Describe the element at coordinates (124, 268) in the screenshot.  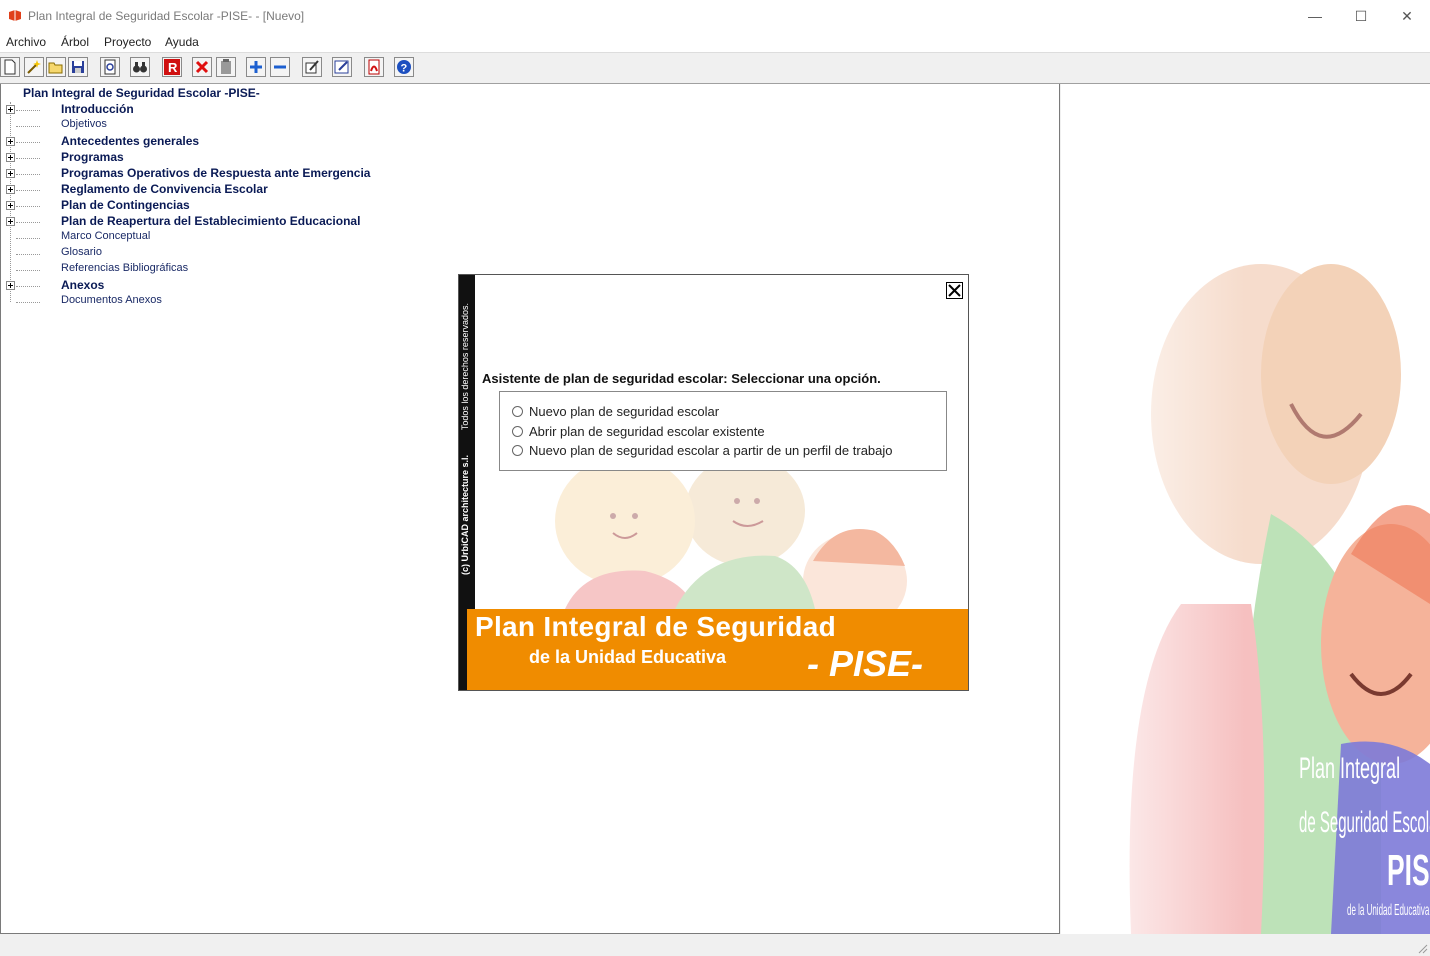
I see `tree-item-label: Referencias Bibliográficas` at that location.